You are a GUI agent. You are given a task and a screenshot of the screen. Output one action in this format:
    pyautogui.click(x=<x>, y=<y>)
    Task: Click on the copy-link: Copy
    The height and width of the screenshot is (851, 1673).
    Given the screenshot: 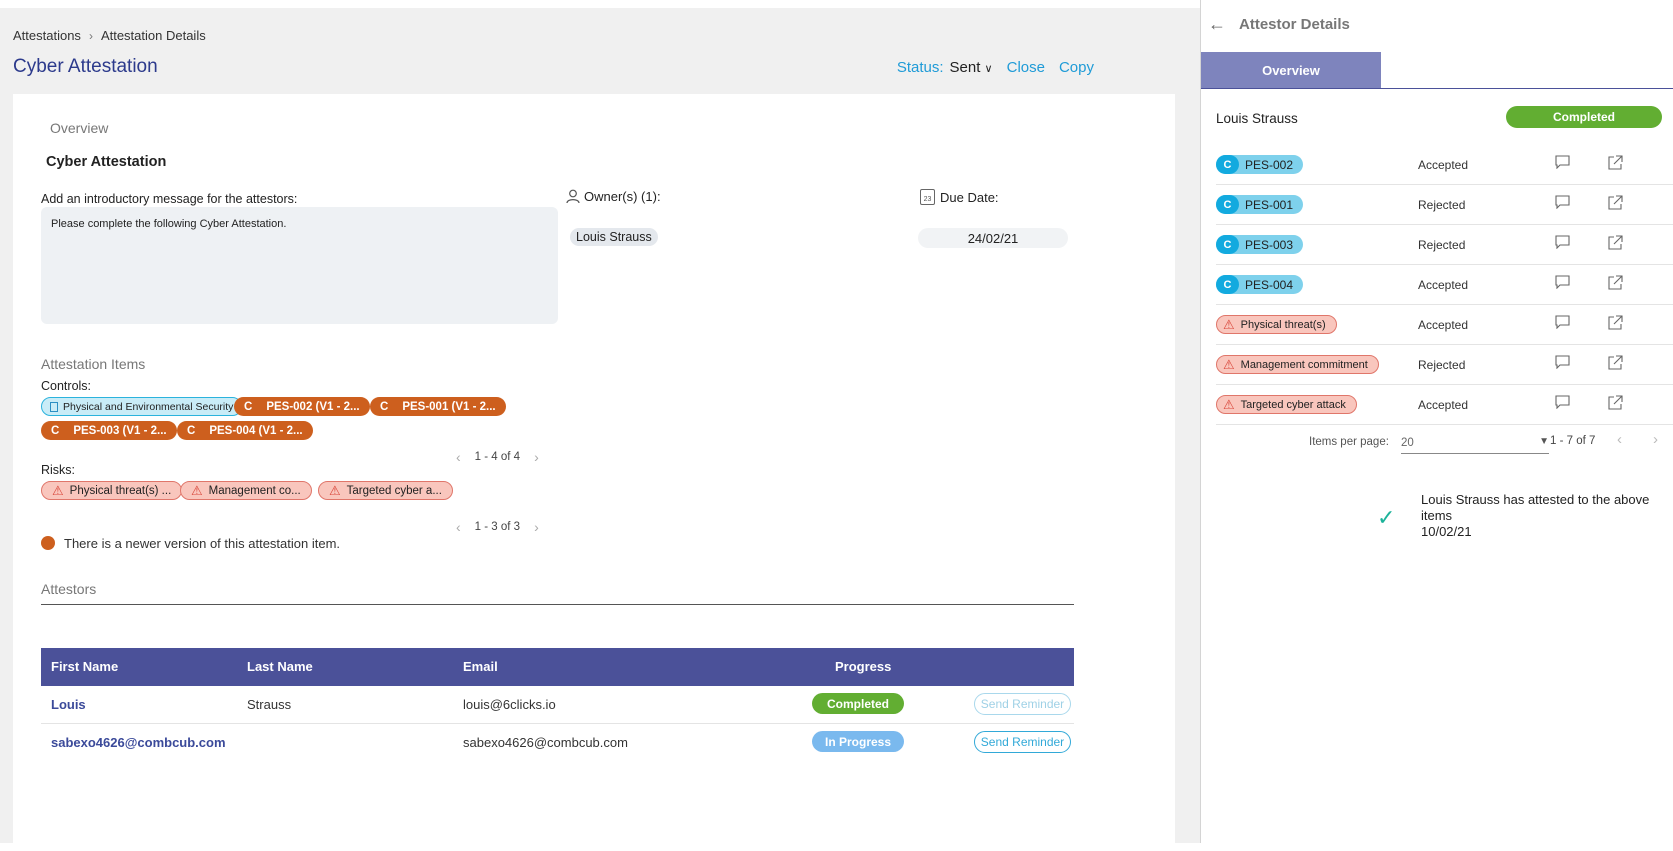 What is the action you would take?
    pyautogui.click(x=1076, y=67)
    